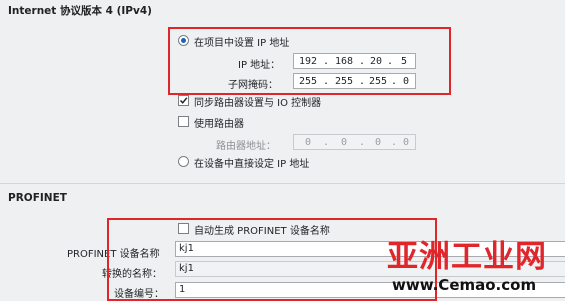  Describe the element at coordinates (464, 285) in the screenshot. I see `watermark-url: www.Cemao.com` at that location.